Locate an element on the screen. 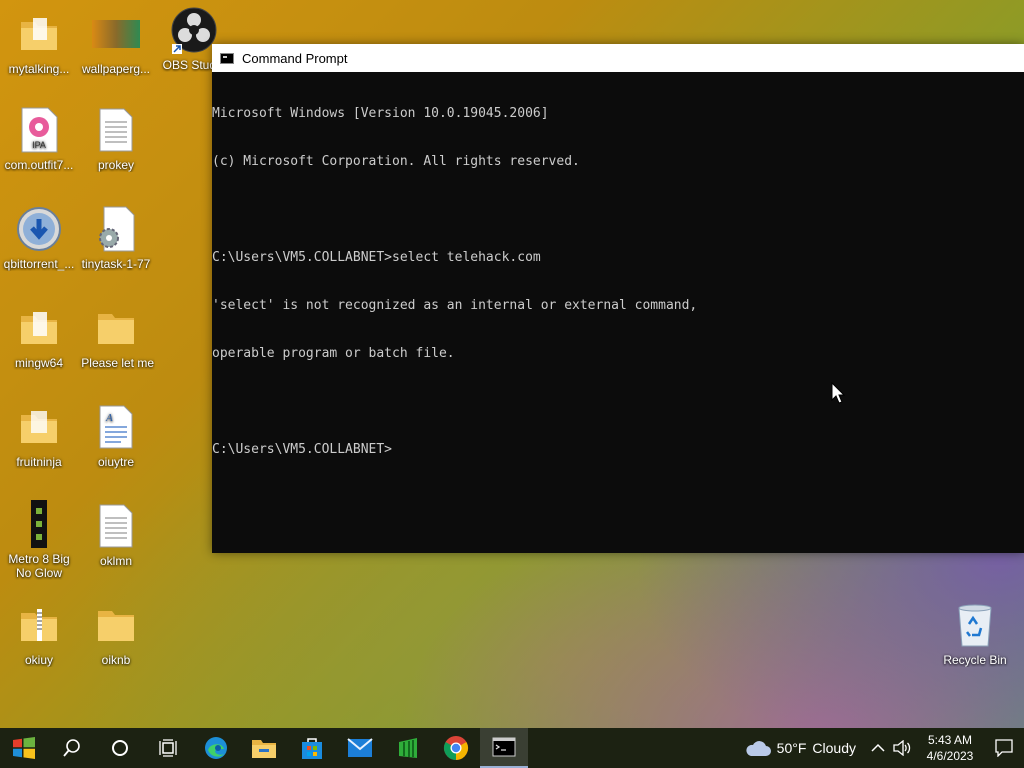 The image size is (1024, 768). desktop-icon-mingw64: mingw64 is located at coordinates (39, 337).